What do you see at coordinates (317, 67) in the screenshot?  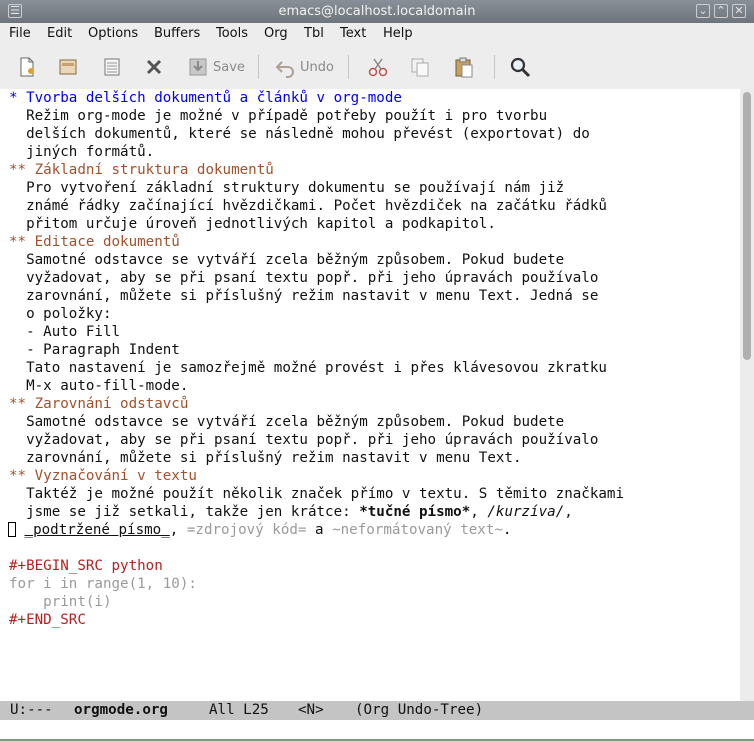 I see `undo-label: Undo` at bounding box center [317, 67].